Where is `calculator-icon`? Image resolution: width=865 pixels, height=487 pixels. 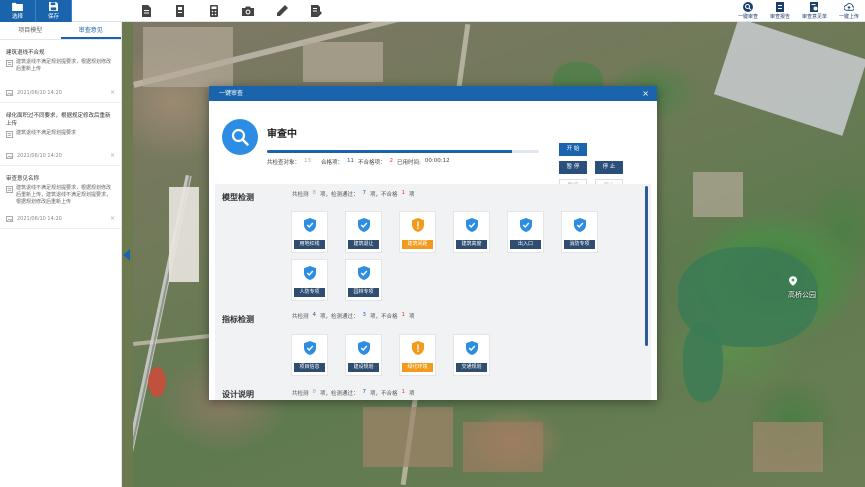 calculator-icon is located at coordinates (214, 11).